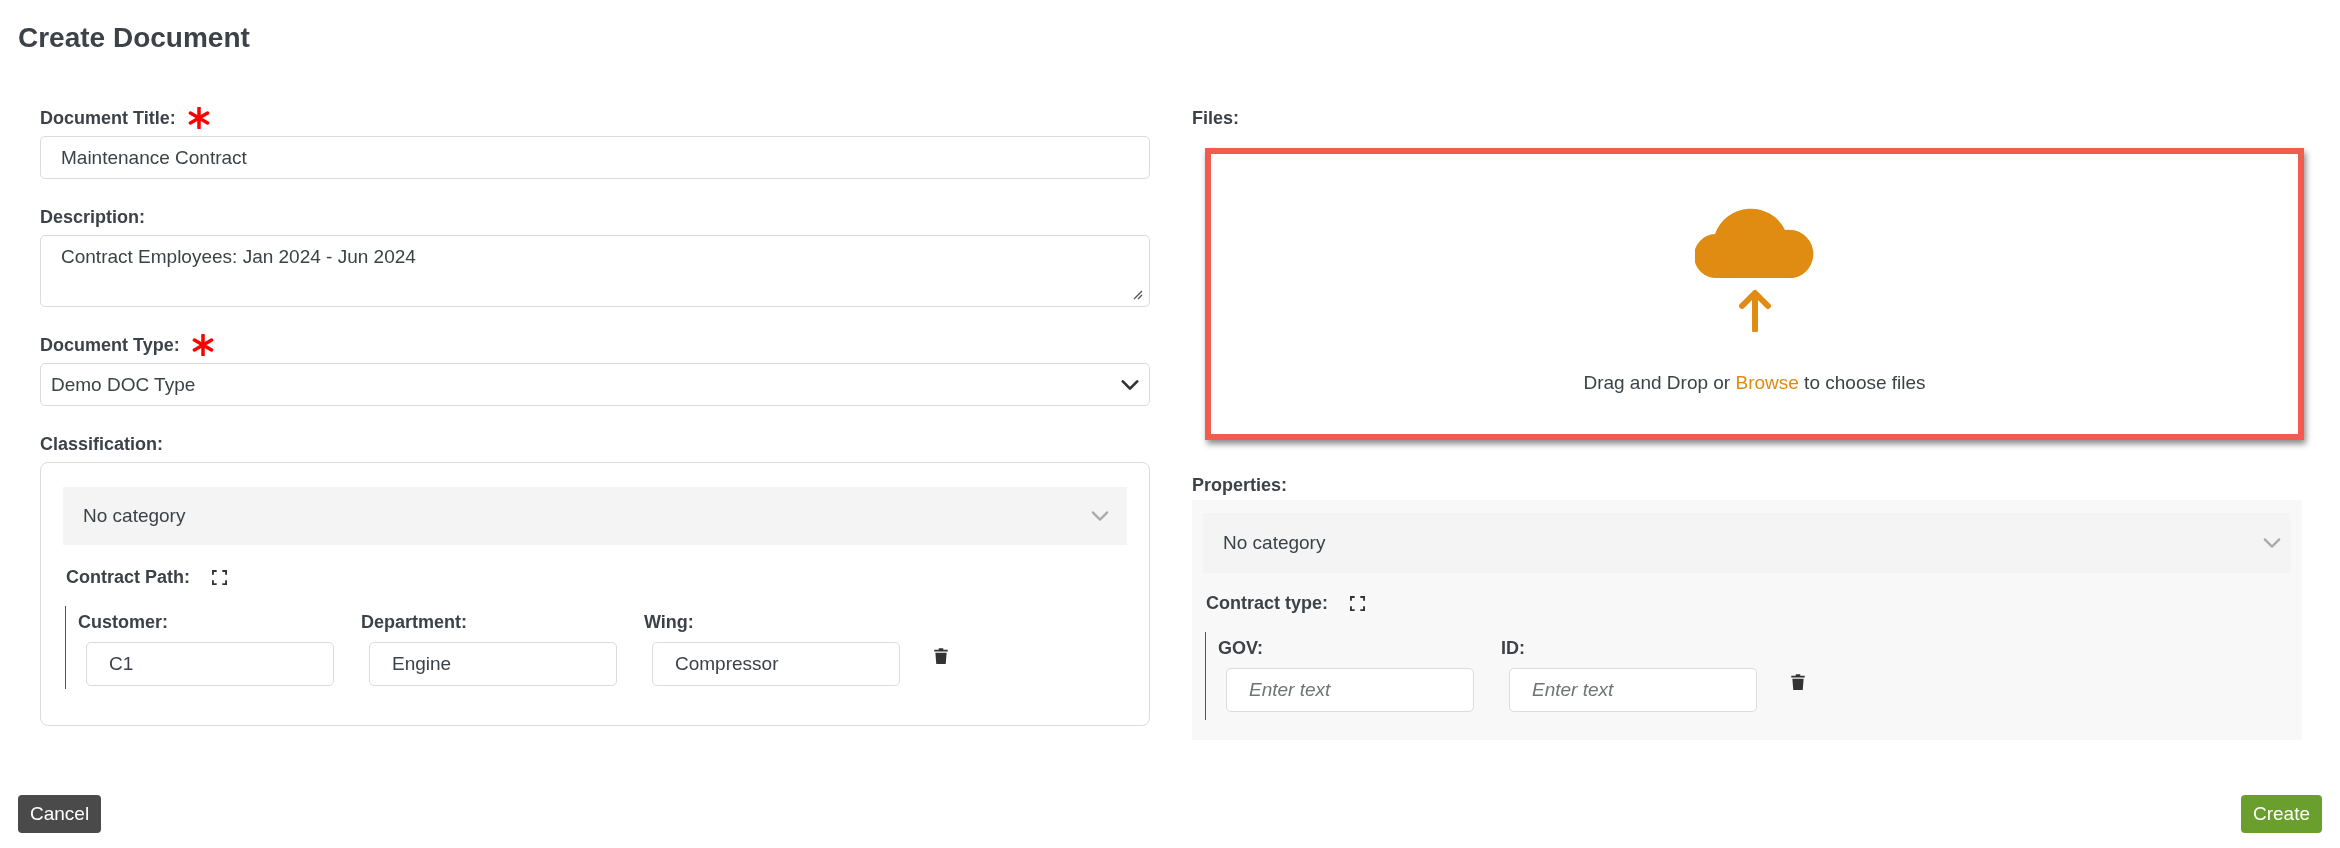 The width and height of the screenshot is (2340, 848). I want to click on cancel-button: Cancel, so click(60, 814).